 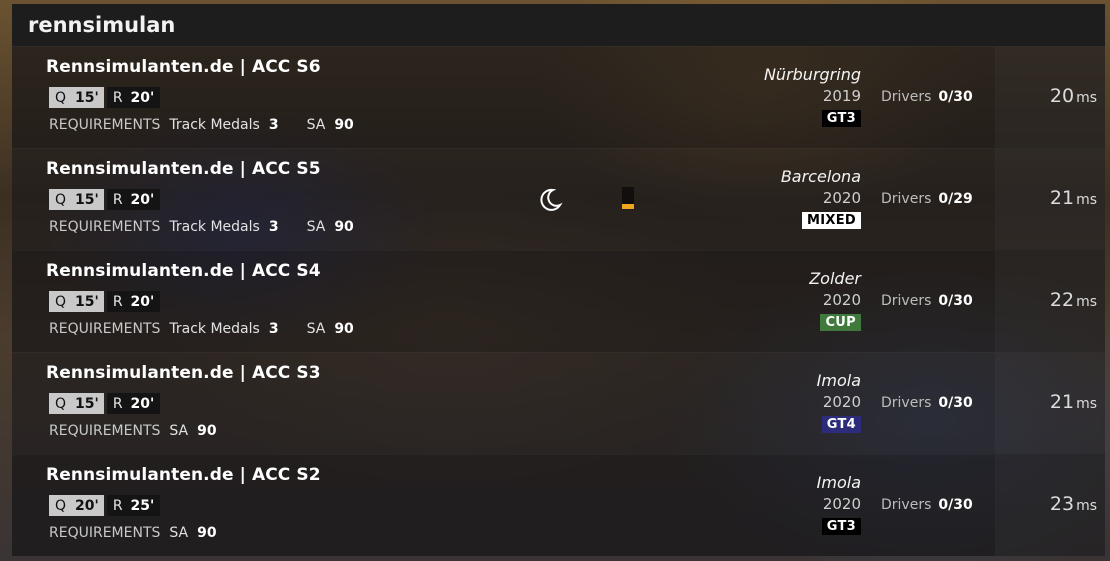 What do you see at coordinates (831, 220) in the screenshot?
I see `car-class-badge: MIXED` at bounding box center [831, 220].